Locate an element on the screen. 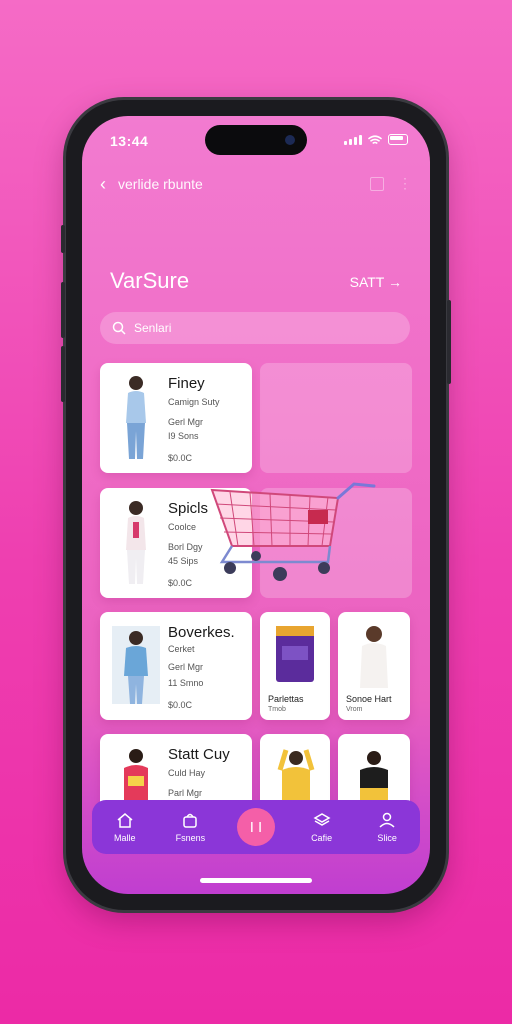 This screenshot has height=1024, width=512. search-icon is located at coordinates (119, 328).